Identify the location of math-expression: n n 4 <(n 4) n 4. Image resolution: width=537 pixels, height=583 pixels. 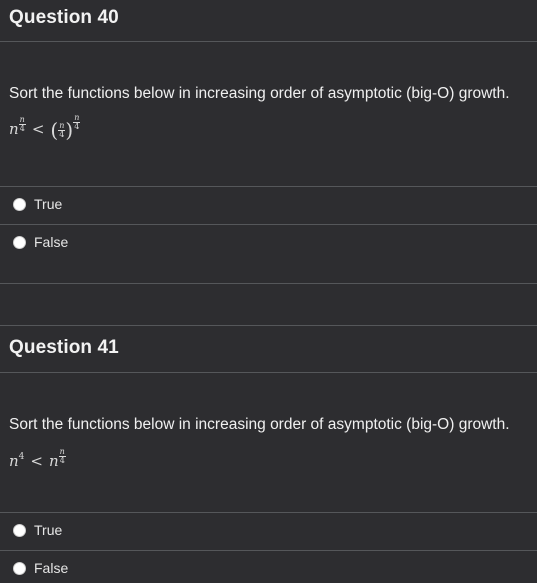
(45, 127).